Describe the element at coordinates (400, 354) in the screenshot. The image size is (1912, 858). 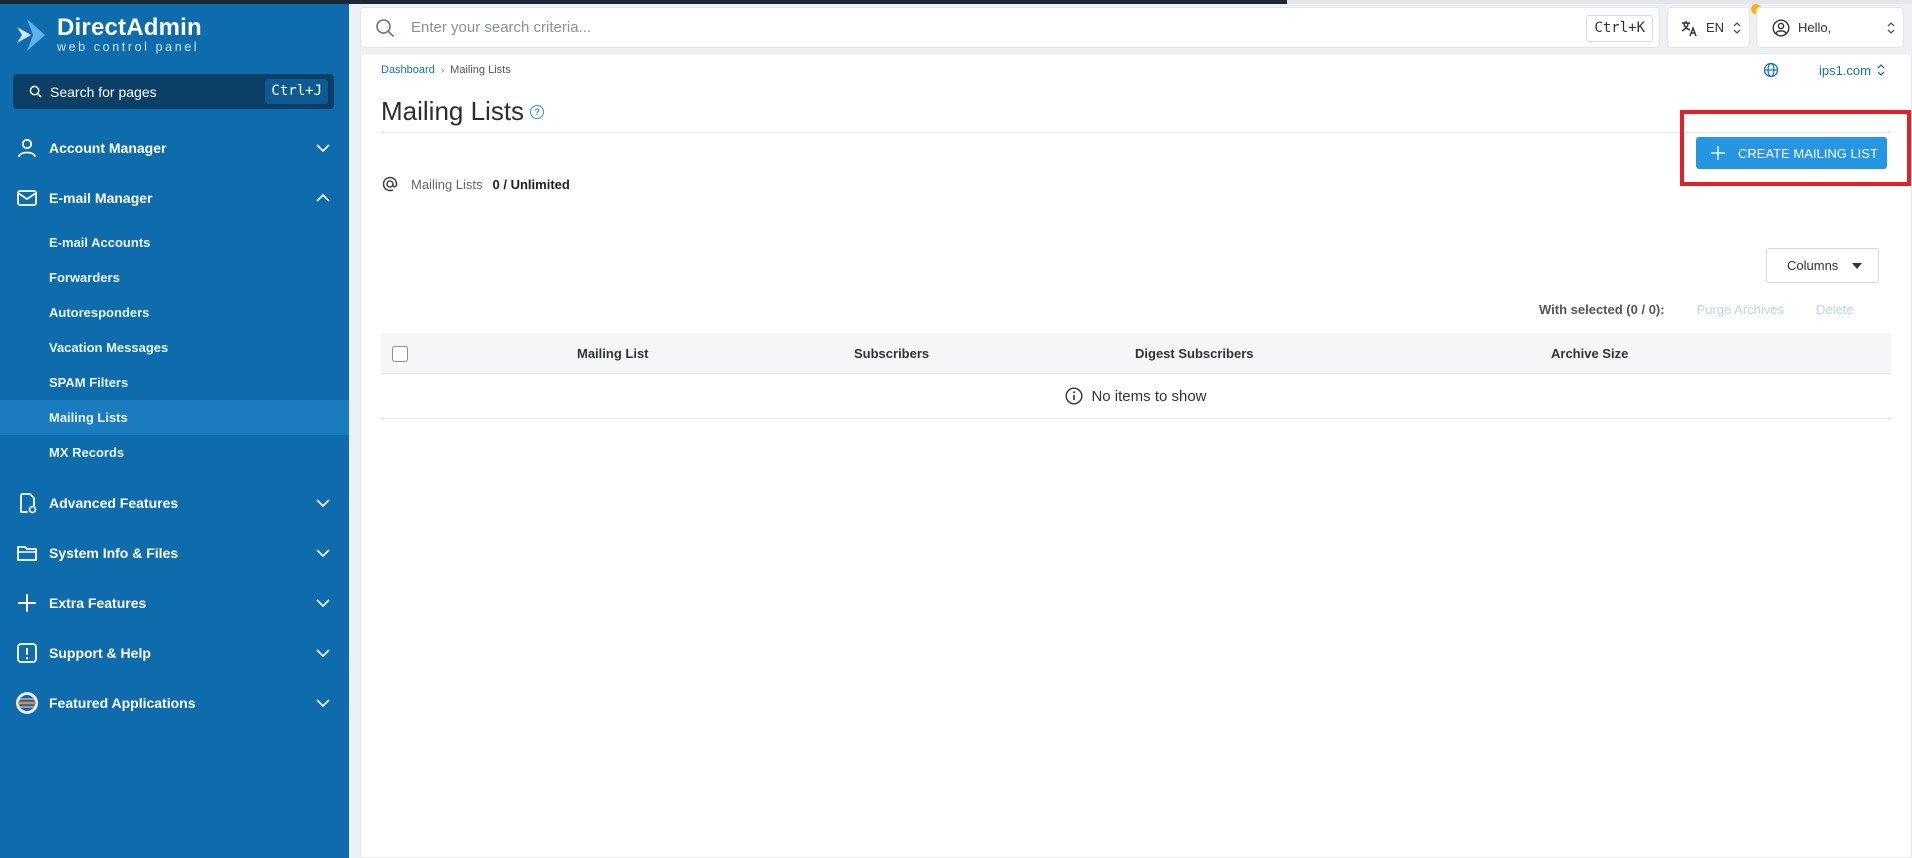
I see `select-all-checkbox` at that location.